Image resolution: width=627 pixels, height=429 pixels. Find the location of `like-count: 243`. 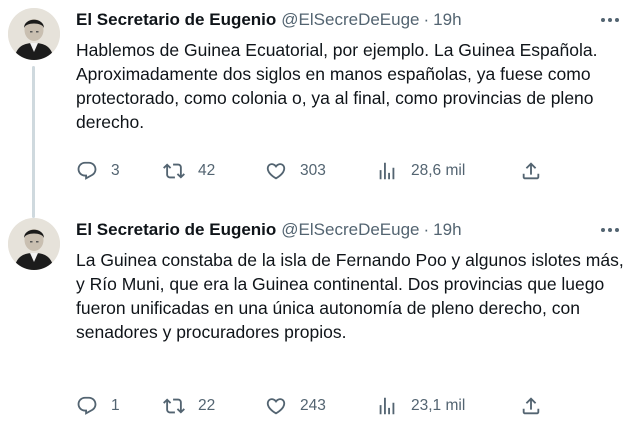

like-count: 243 is located at coordinates (313, 405).